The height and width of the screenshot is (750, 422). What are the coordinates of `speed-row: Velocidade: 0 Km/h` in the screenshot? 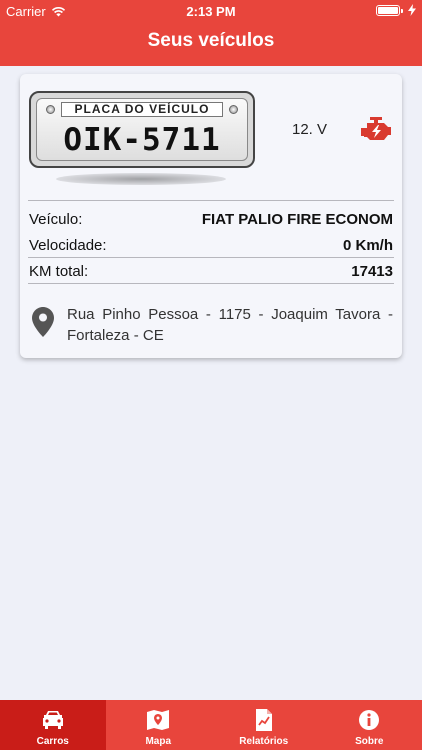 It's located at (211, 245).